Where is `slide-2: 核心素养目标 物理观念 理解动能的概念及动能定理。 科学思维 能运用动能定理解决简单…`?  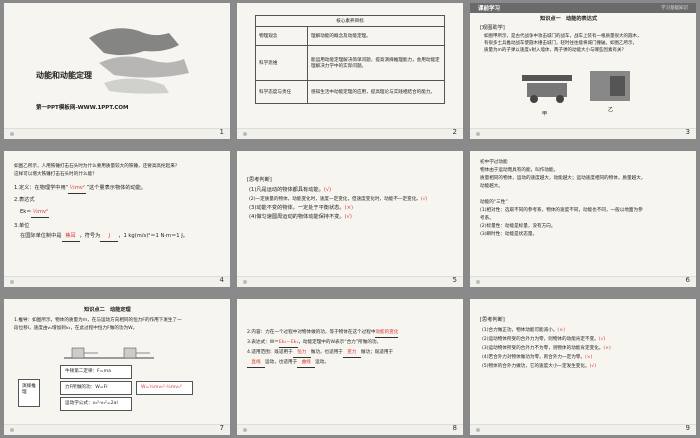 slide-2: 核心素养目标 物理观念 理解动能的概念及动能定理。 科学思维 能运用动能定理解决简单… is located at coordinates (350, 71).